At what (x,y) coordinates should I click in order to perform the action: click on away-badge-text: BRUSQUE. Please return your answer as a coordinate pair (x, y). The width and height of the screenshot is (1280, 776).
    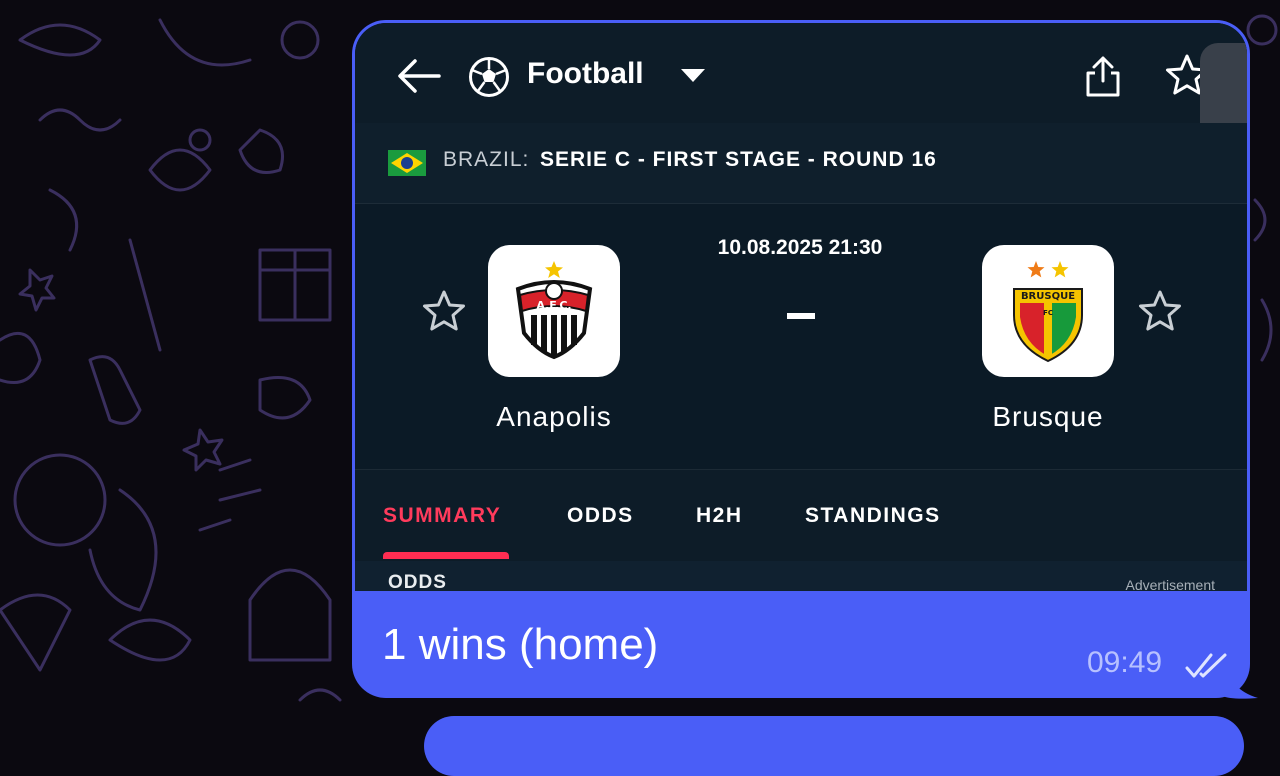
    Looking at the image, I should click on (1048, 296).